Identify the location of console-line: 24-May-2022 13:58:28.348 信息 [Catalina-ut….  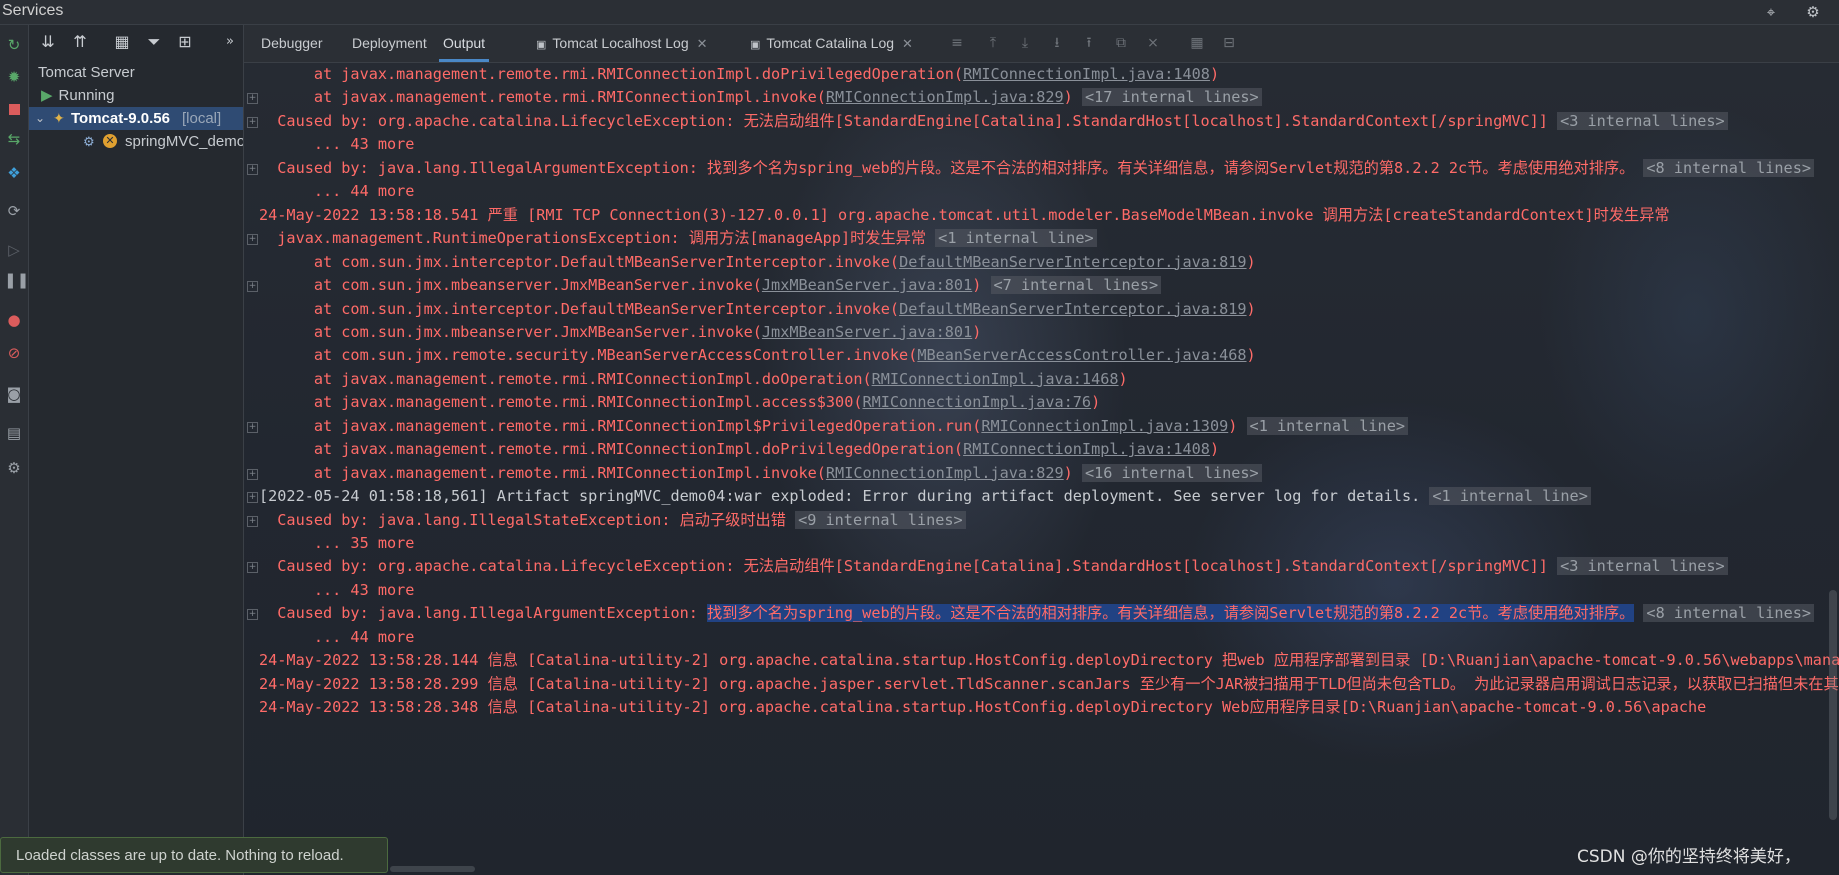
(982, 707).